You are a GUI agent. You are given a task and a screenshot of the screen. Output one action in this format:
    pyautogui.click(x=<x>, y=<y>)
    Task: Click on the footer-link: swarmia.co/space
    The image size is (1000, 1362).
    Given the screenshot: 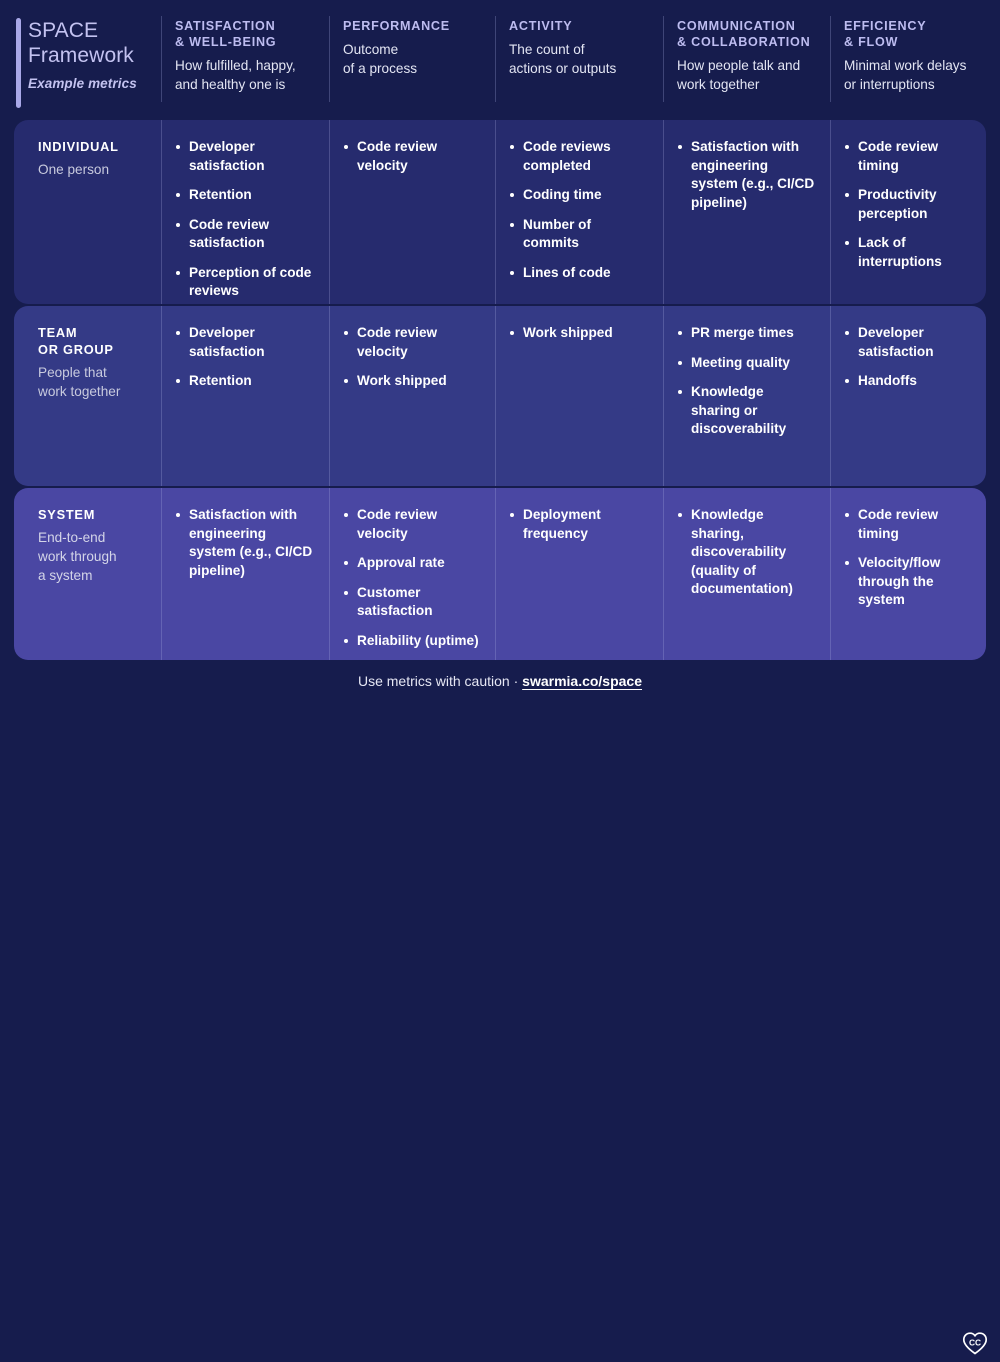 What is the action you would take?
    pyautogui.click(x=582, y=681)
    